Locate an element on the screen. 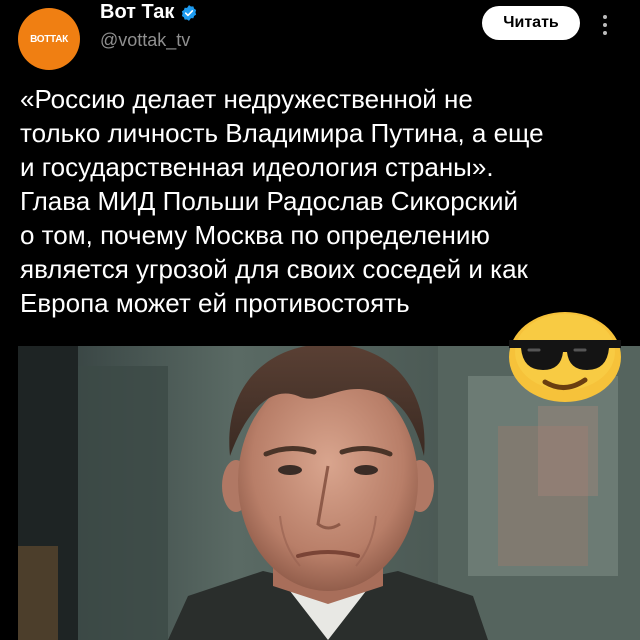  tweet-line: только личность Владимира Путина, а еще is located at coordinates (282, 133).